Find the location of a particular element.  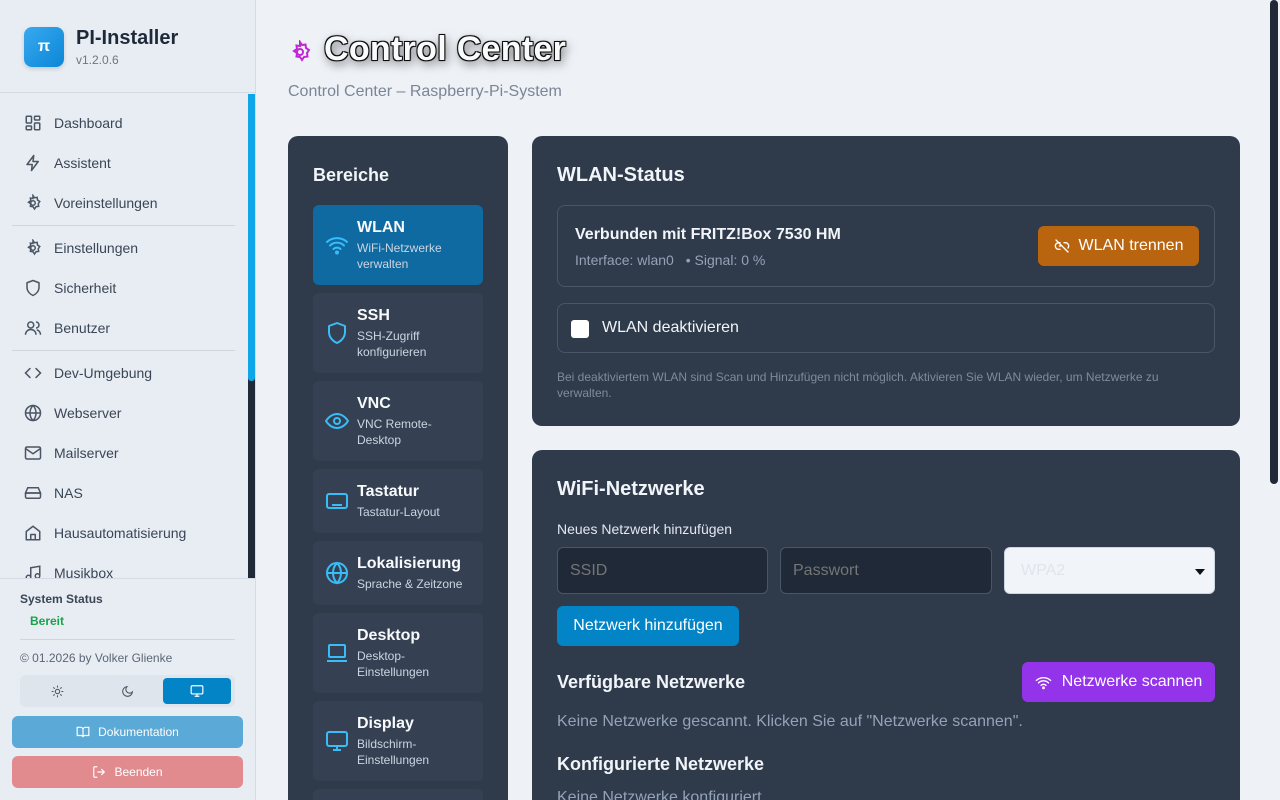

sidebar-item-label: Mailserver is located at coordinates (86, 453).